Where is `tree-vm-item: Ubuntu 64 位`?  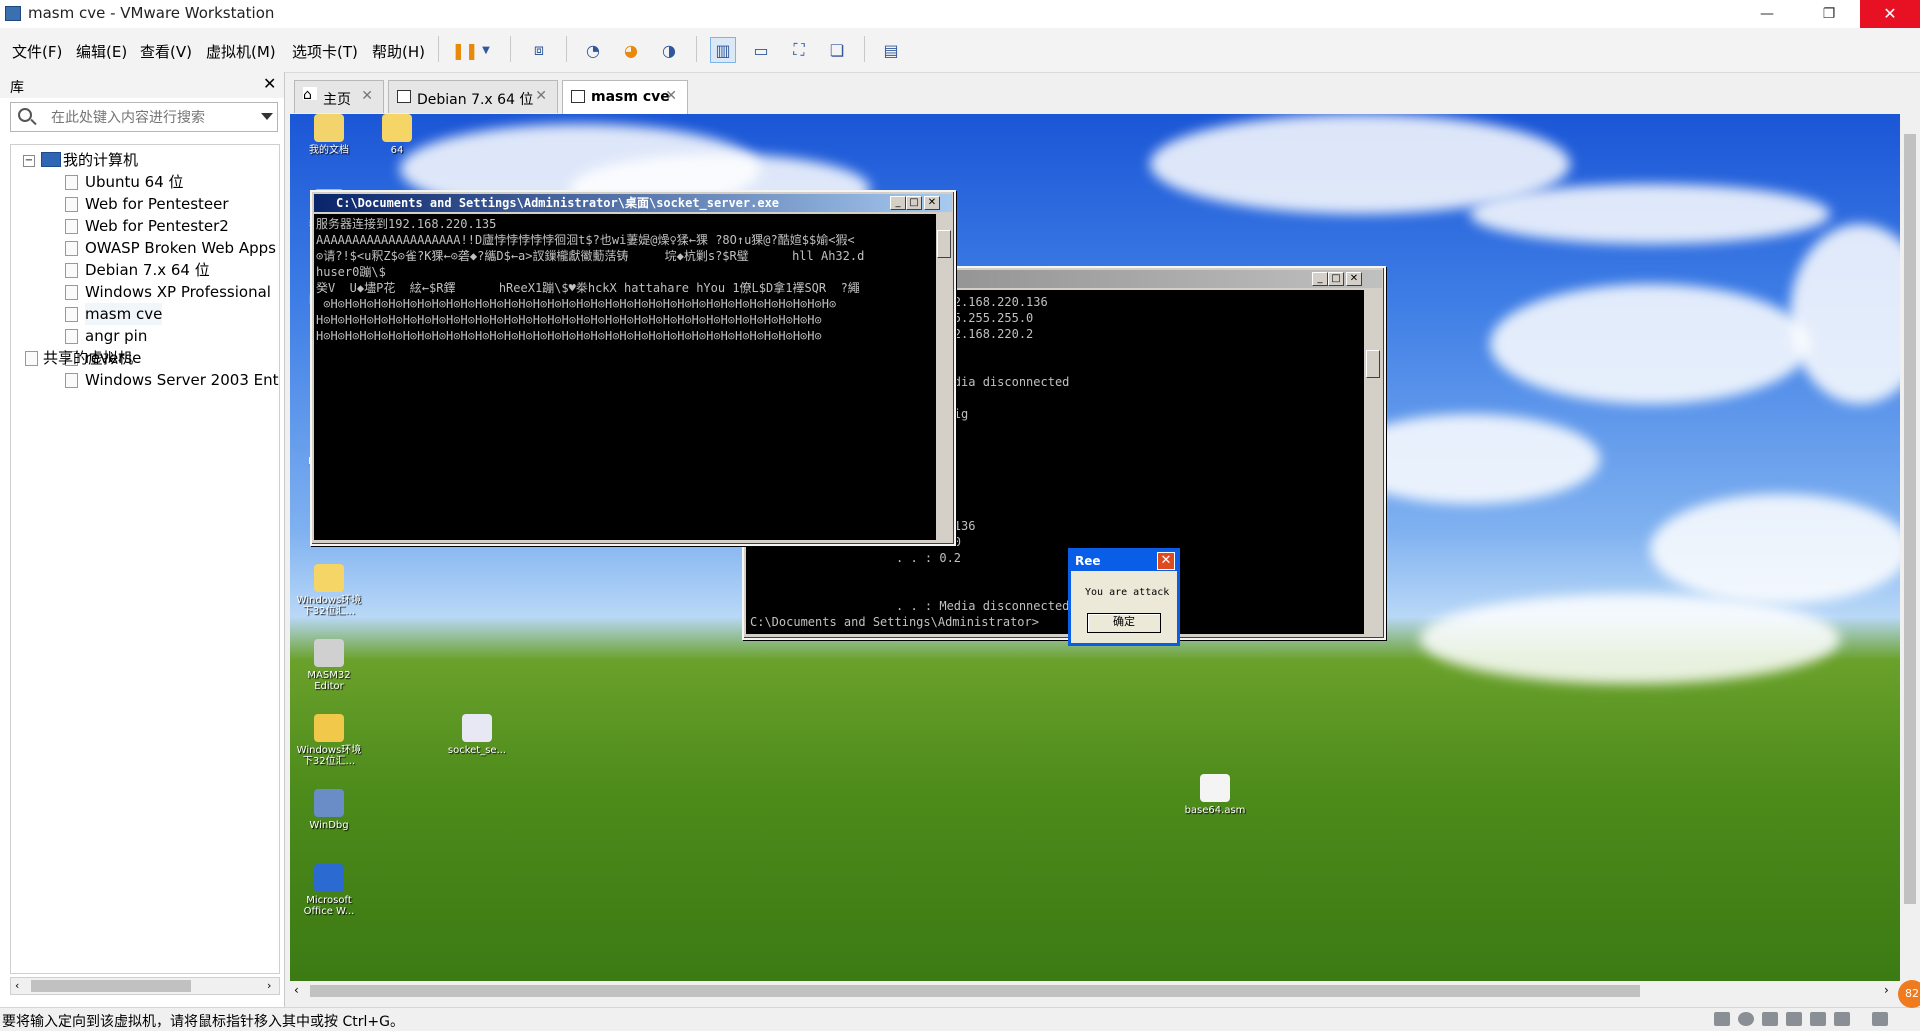
tree-vm-item: Ubuntu 64 位 is located at coordinates (124, 182).